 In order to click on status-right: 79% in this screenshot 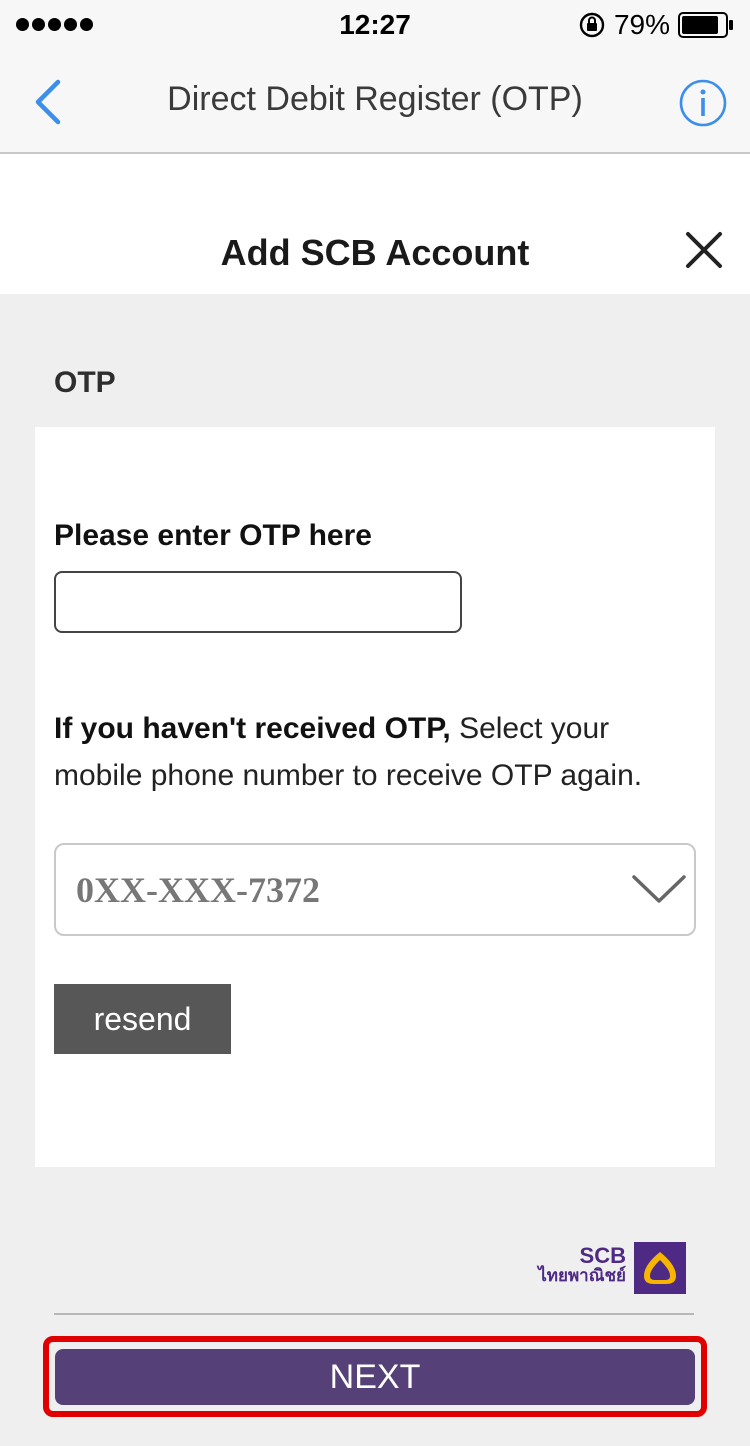, I will do `click(656, 25)`.